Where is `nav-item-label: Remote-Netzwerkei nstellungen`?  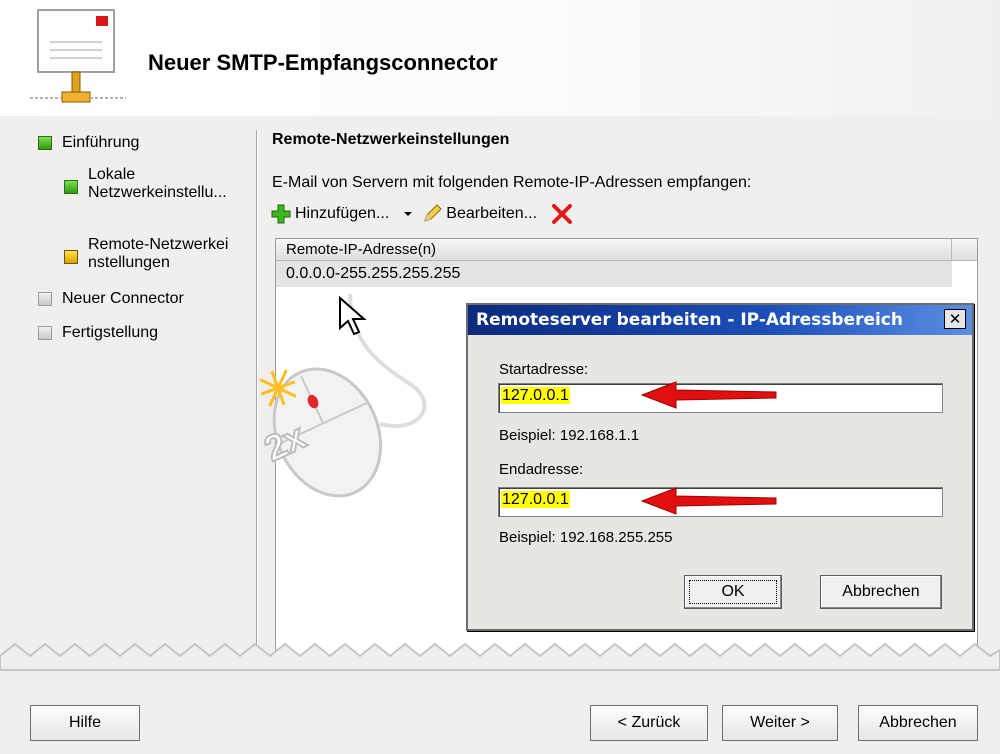 nav-item-label: Remote-Netzwerkei nstellungen is located at coordinates (158, 253).